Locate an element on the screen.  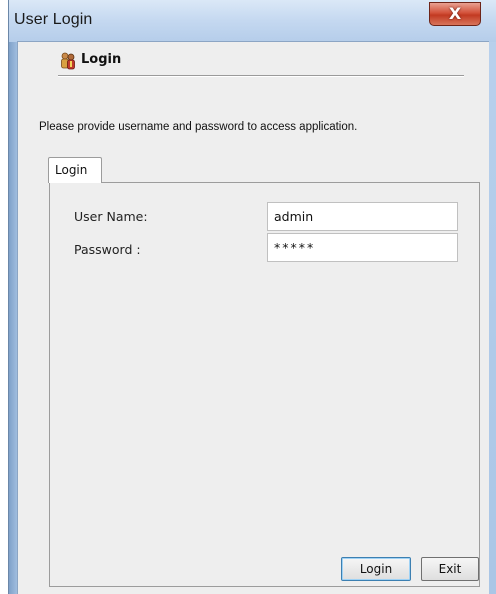
close-button: X is located at coordinates (455, 14).